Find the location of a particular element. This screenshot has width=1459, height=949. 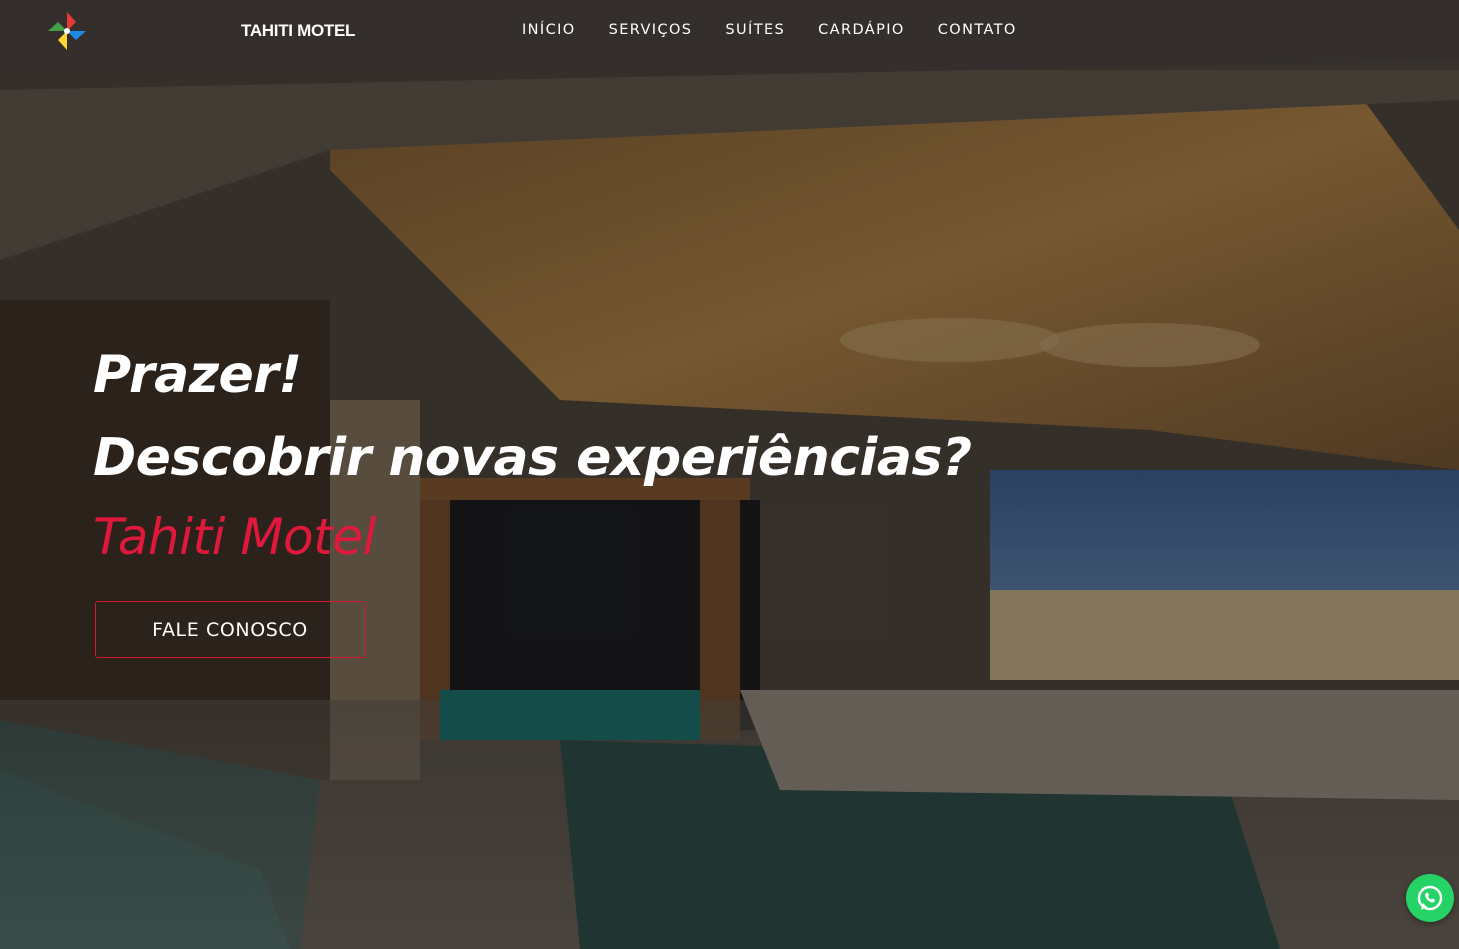

whatsapp-icon is located at coordinates (1430, 898).